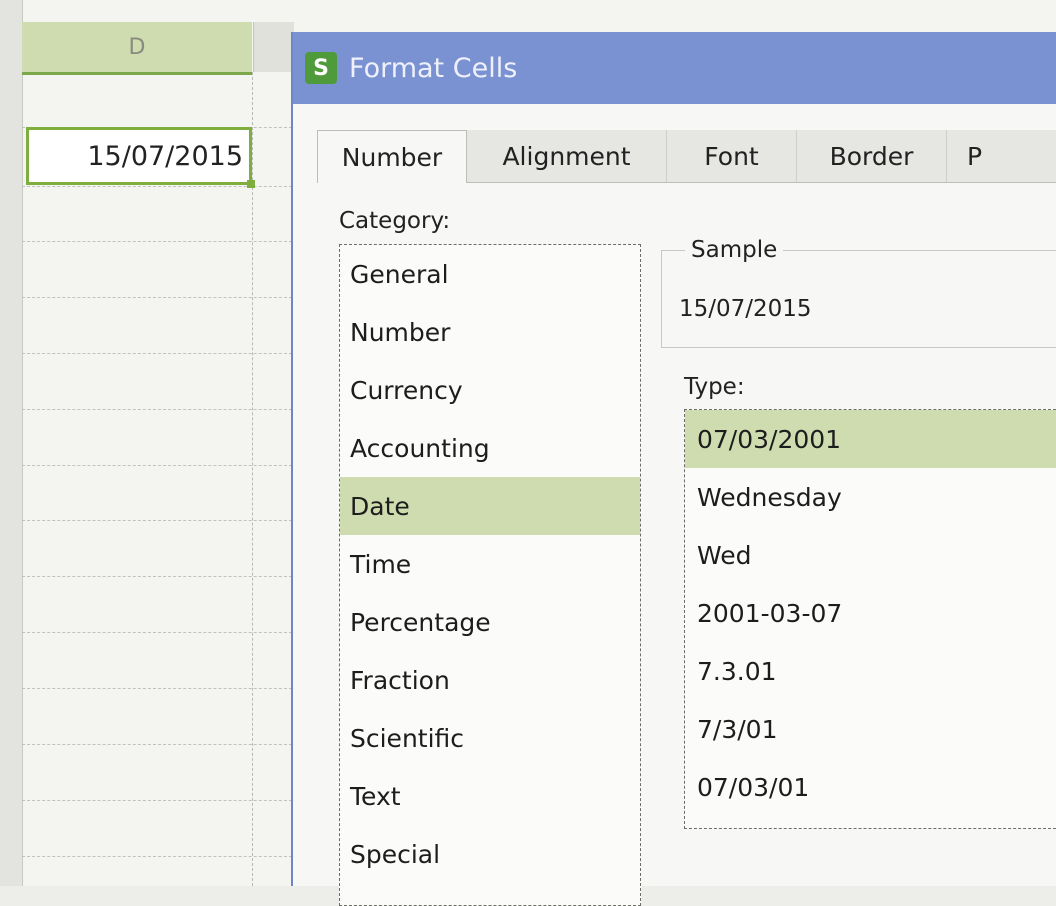 The height and width of the screenshot is (906, 1056). What do you see at coordinates (870, 787) in the screenshot?
I see `type-item: 07/03/01` at bounding box center [870, 787].